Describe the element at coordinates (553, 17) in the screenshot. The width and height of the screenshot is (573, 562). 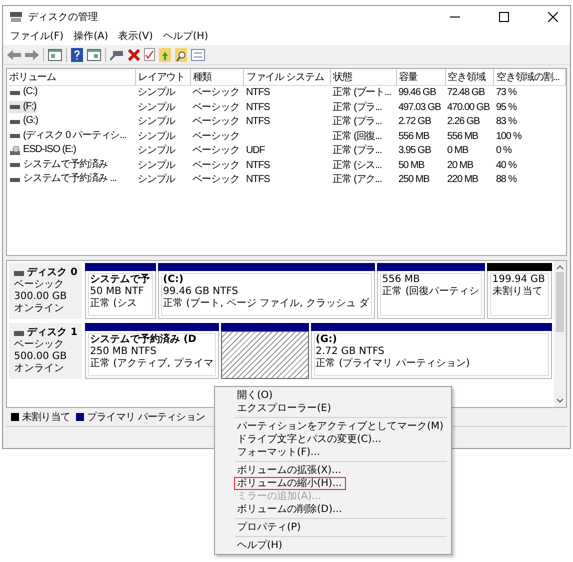
I see `close-icon` at that location.